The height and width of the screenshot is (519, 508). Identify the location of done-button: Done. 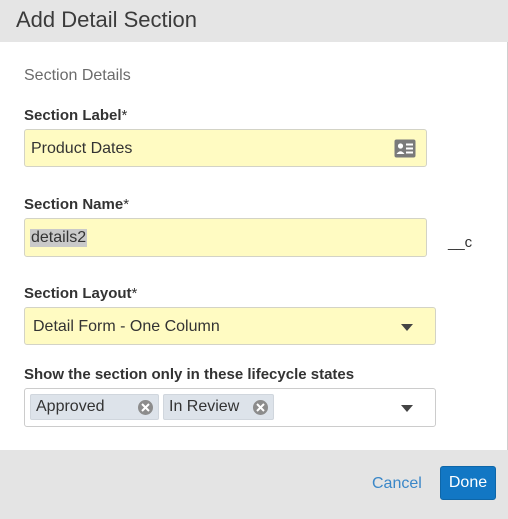
(468, 483).